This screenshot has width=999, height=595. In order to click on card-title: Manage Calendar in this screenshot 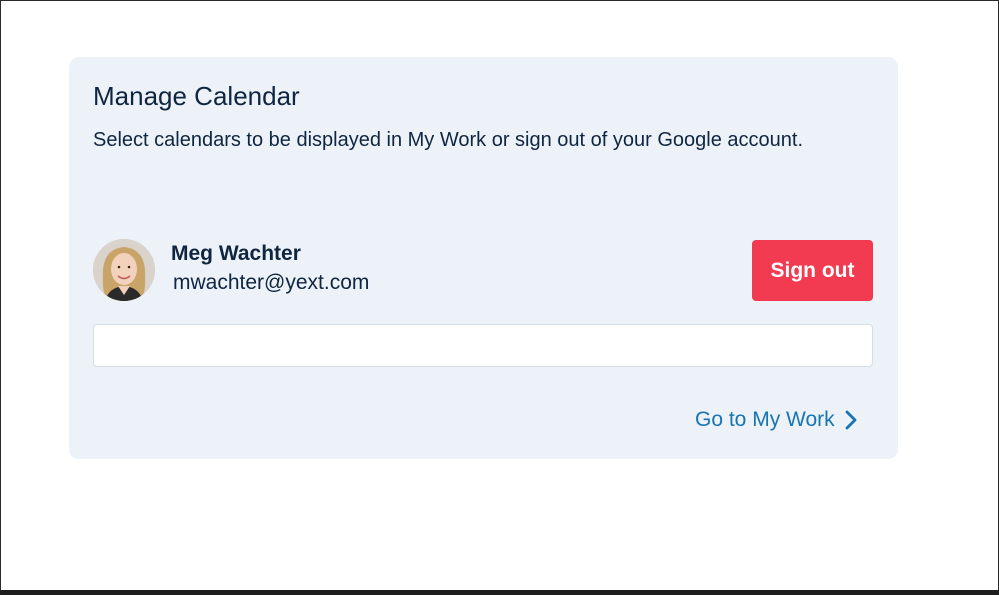, I will do `click(196, 96)`.